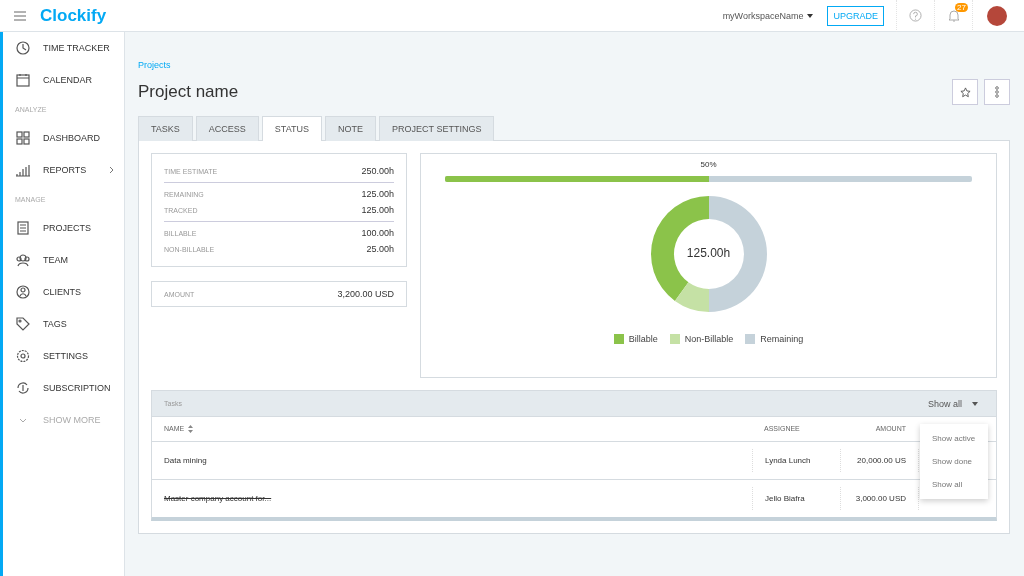 This screenshot has height=576, width=1024. I want to click on sidebar-item: TAGS, so click(63, 324).